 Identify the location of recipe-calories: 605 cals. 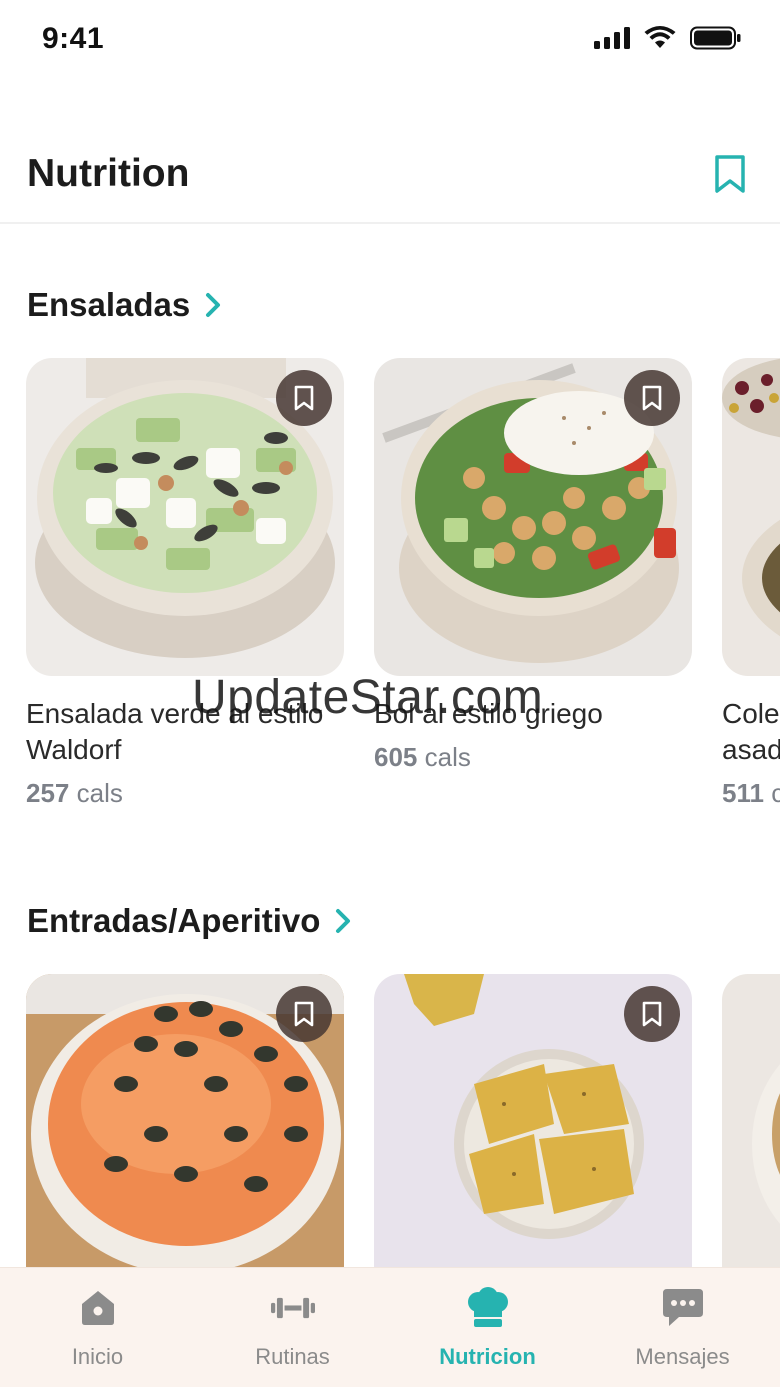
(422, 757).